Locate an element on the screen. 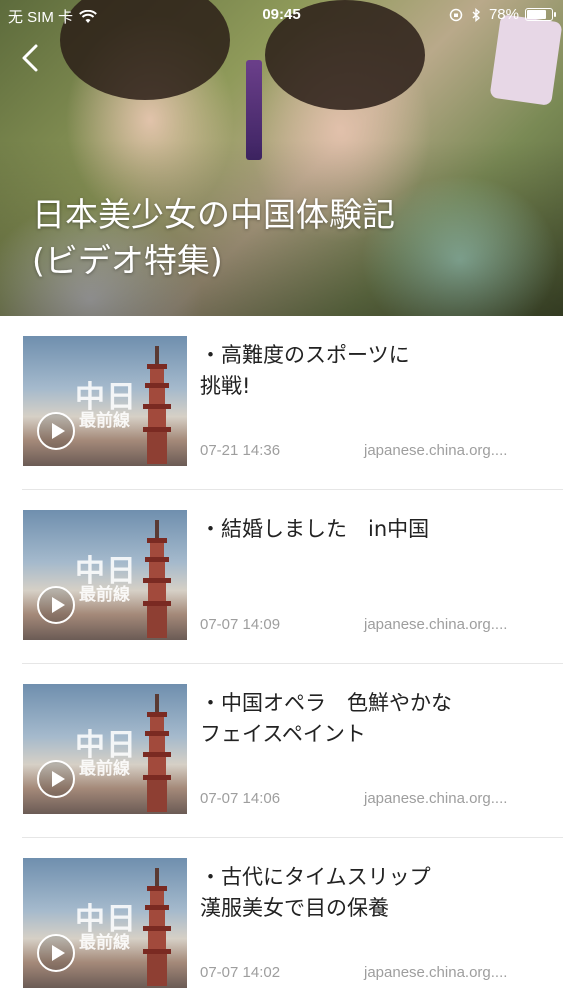  battery-icon is located at coordinates (540, 14).